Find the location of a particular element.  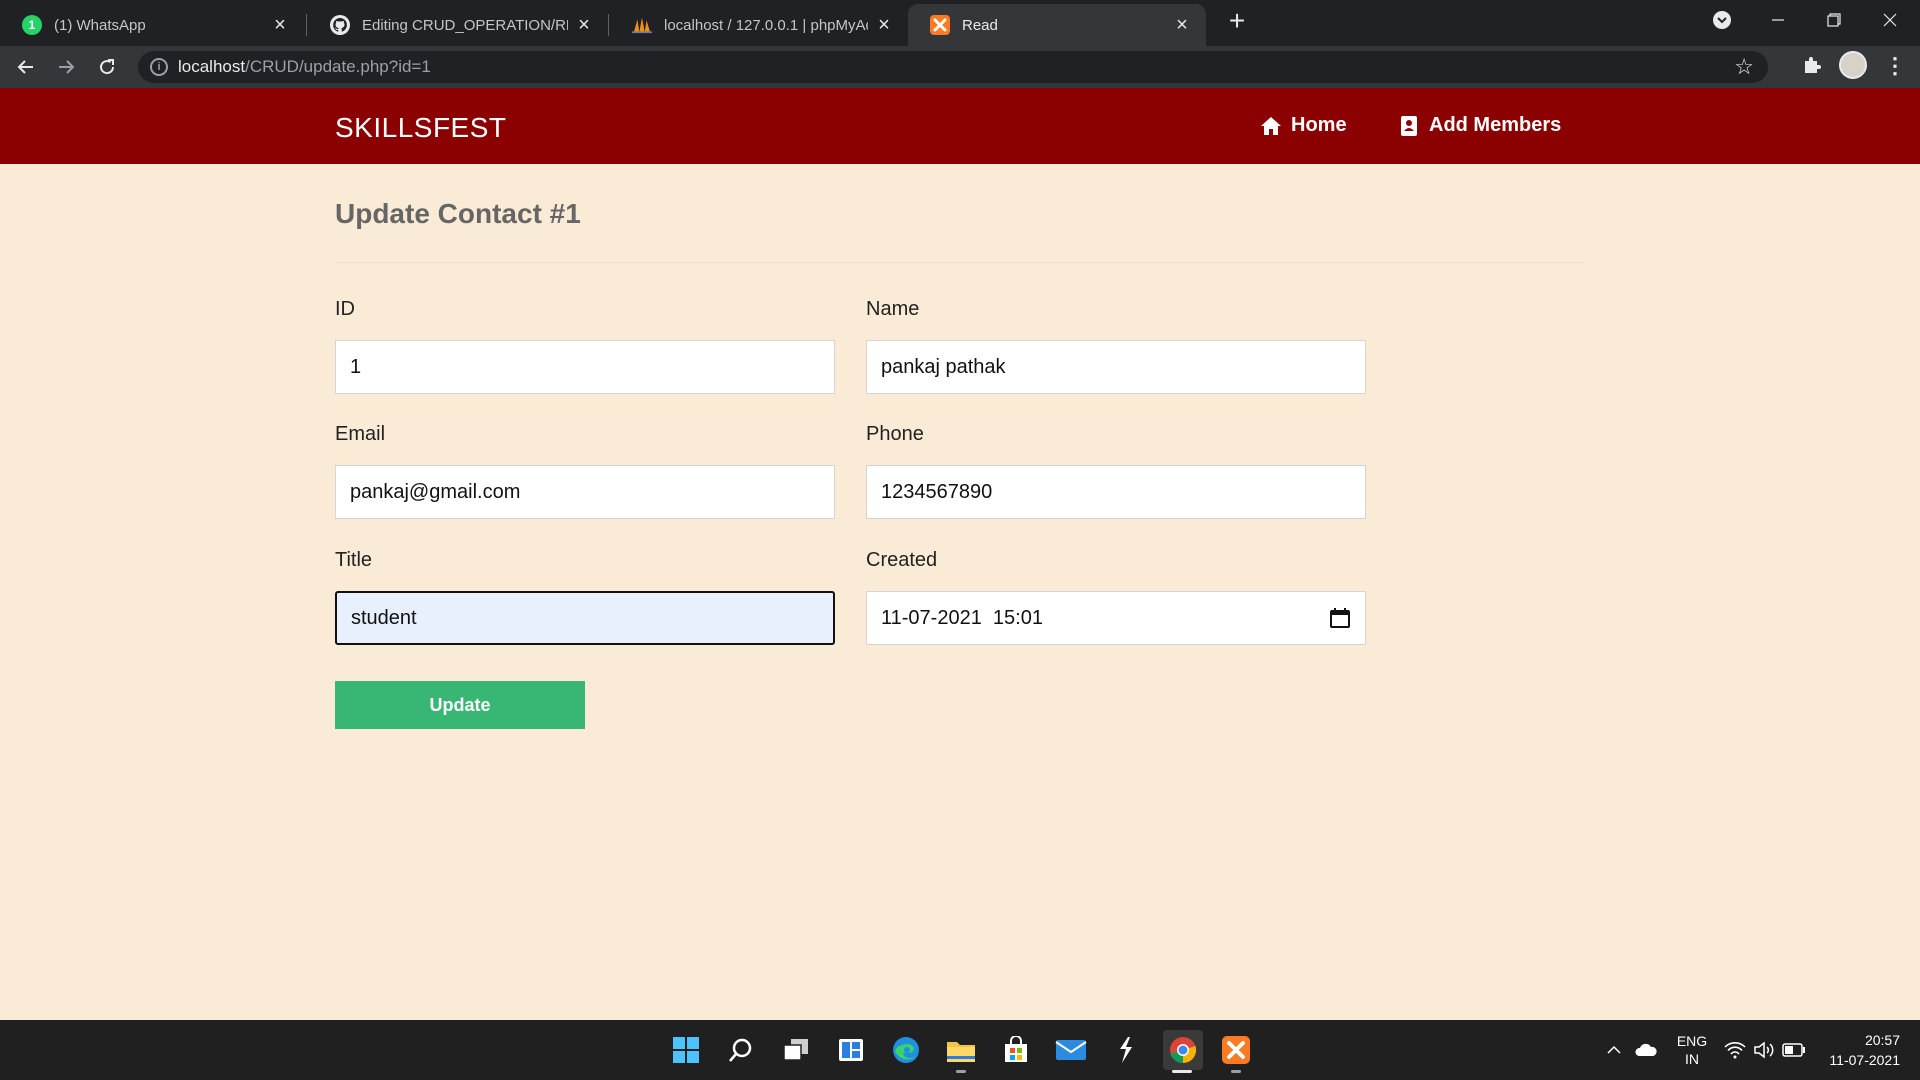

file-explorer-icon is located at coordinates (961, 1050).